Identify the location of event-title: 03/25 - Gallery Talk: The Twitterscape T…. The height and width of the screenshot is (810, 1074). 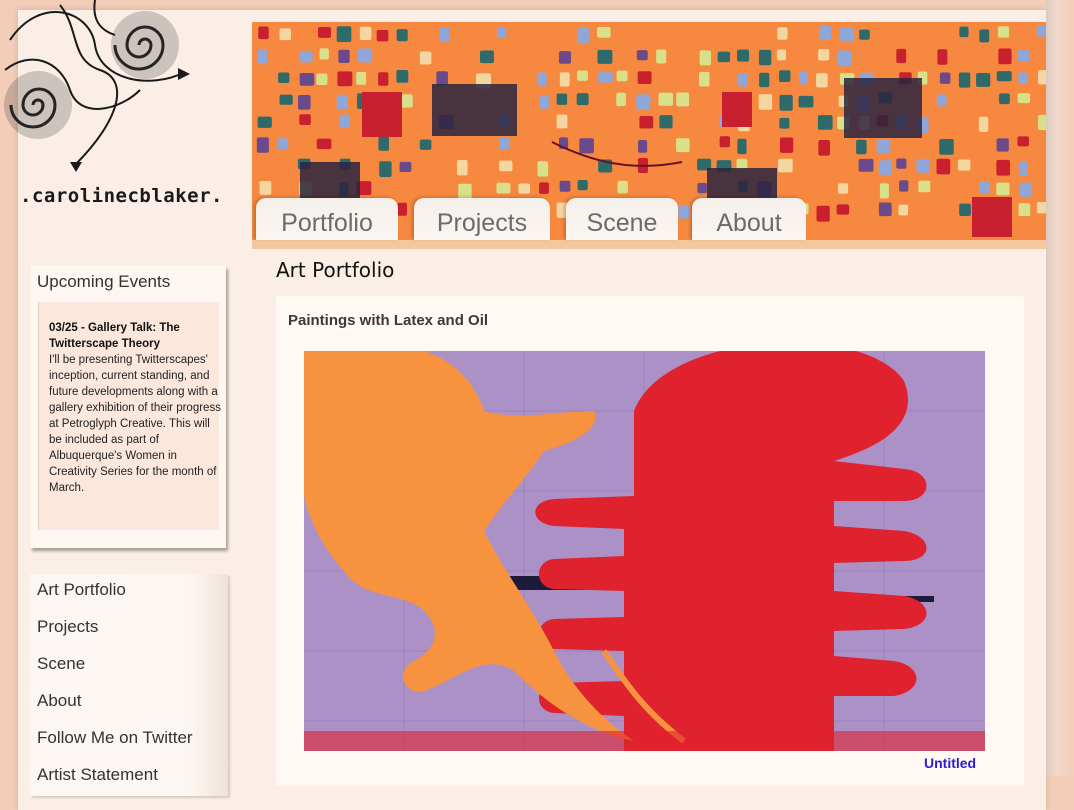
(114, 336).